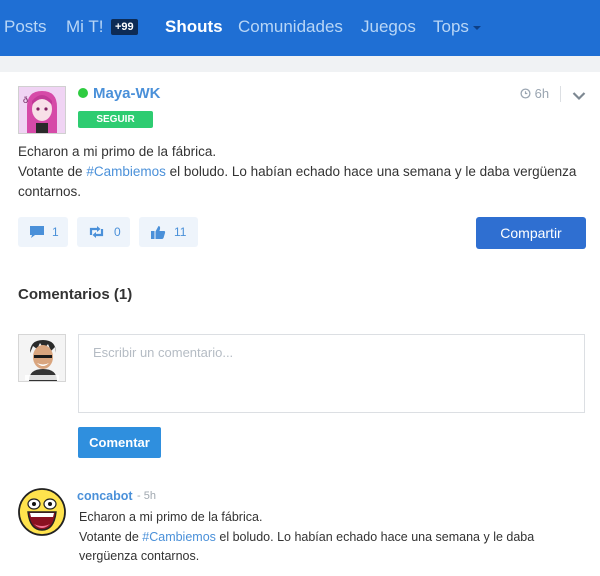  I want to click on notification-badge: +99, so click(124, 27).